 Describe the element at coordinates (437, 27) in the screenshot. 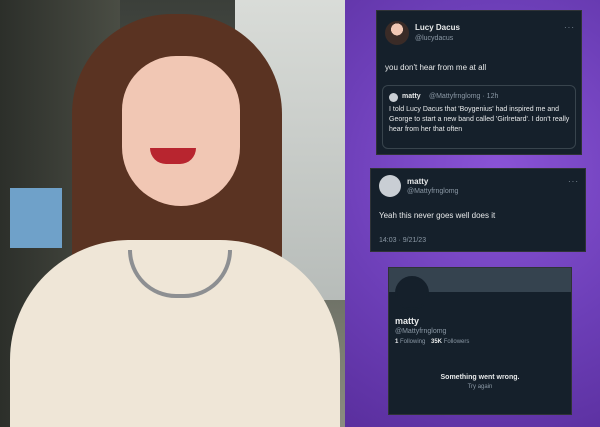

I see `tweet-author-name: Lucy Dacus` at that location.